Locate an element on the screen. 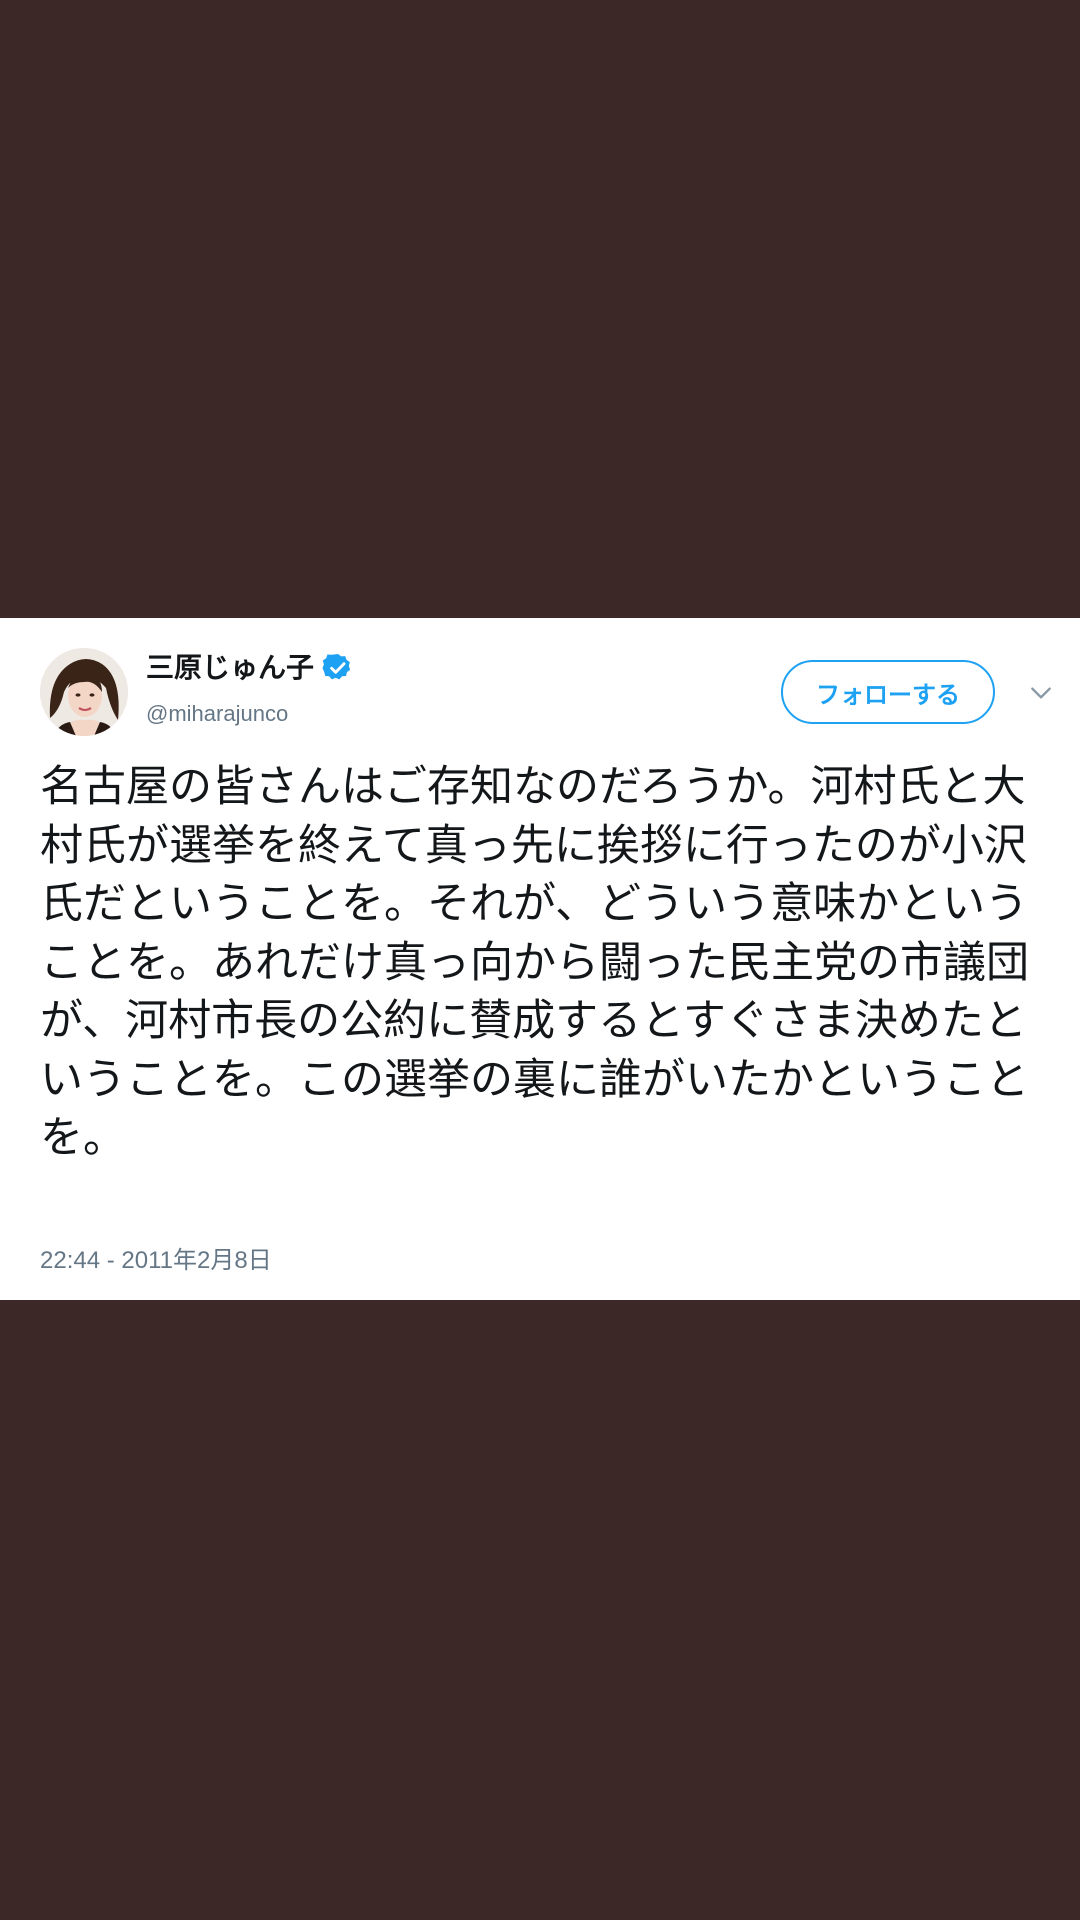 Image resolution: width=1080 pixels, height=1920 pixels. avatar is located at coordinates (84, 692).